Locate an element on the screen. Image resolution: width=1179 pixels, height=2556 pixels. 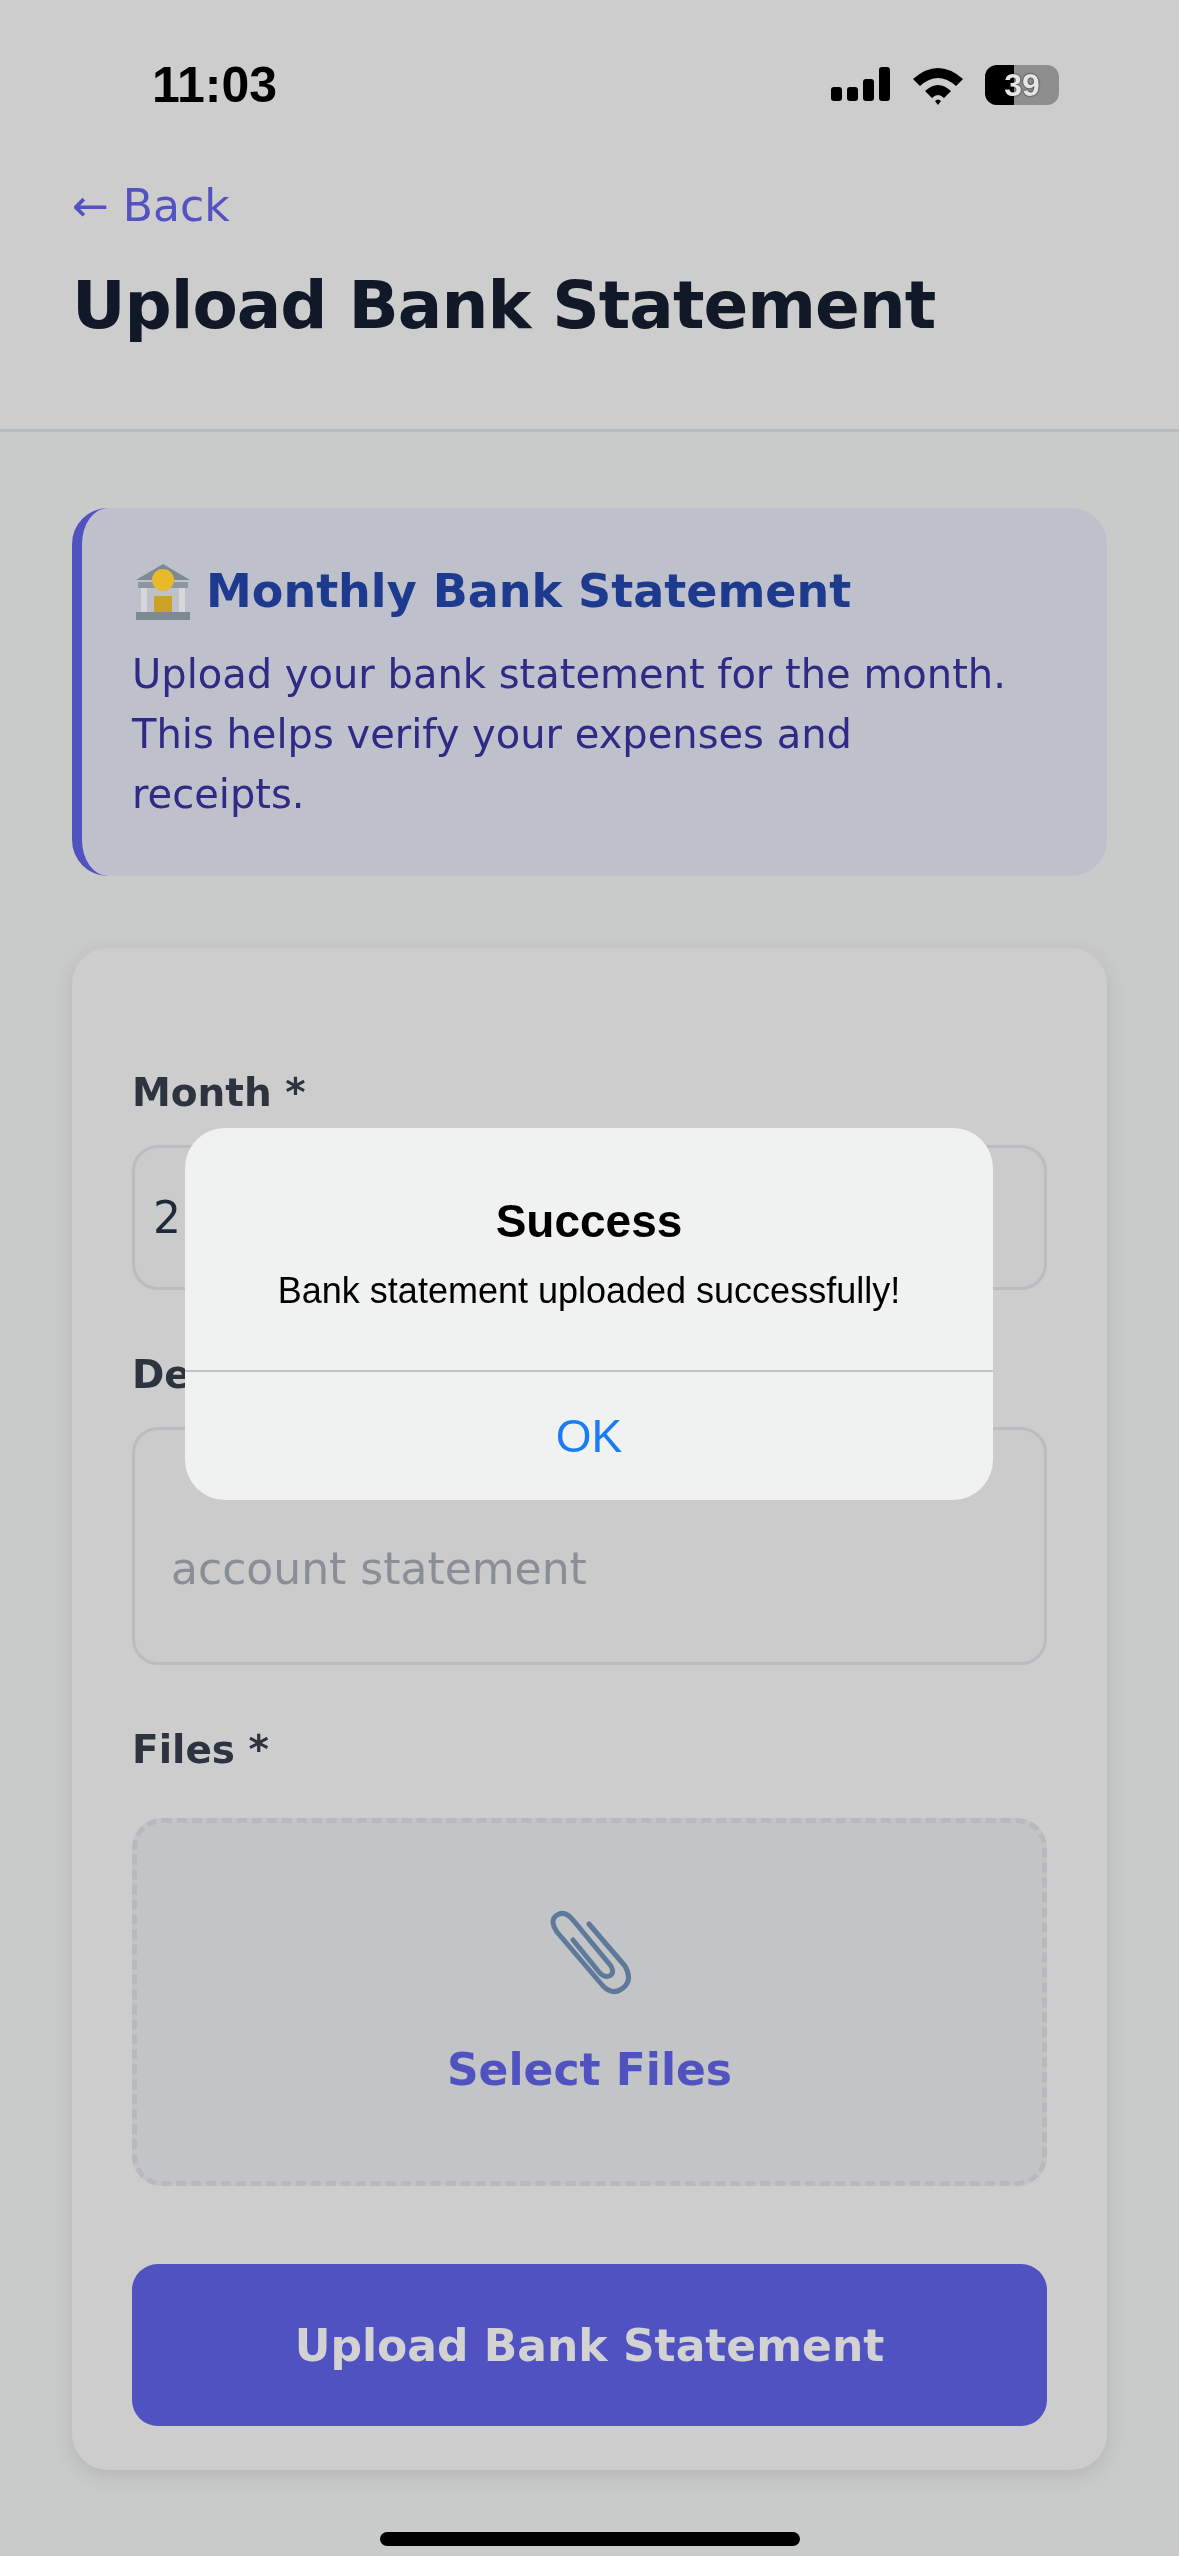
alert-message: Bank statement uploaded successfully! is located at coordinates (589, 1291).